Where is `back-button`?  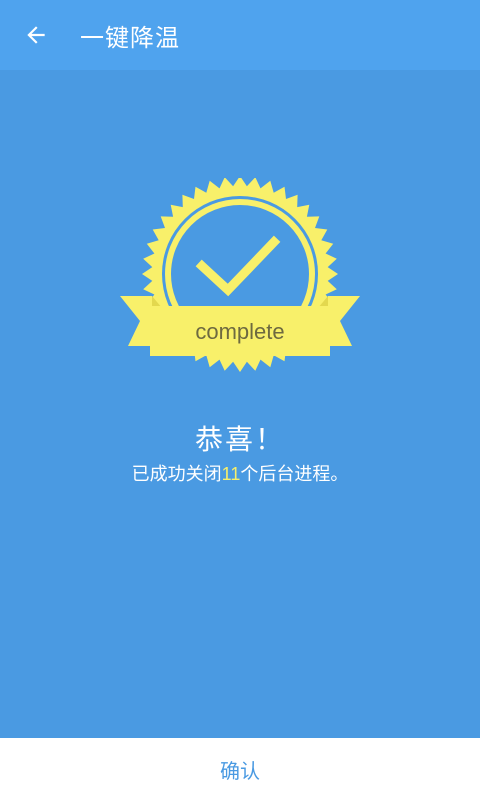
back-button is located at coordinates (36, 35).